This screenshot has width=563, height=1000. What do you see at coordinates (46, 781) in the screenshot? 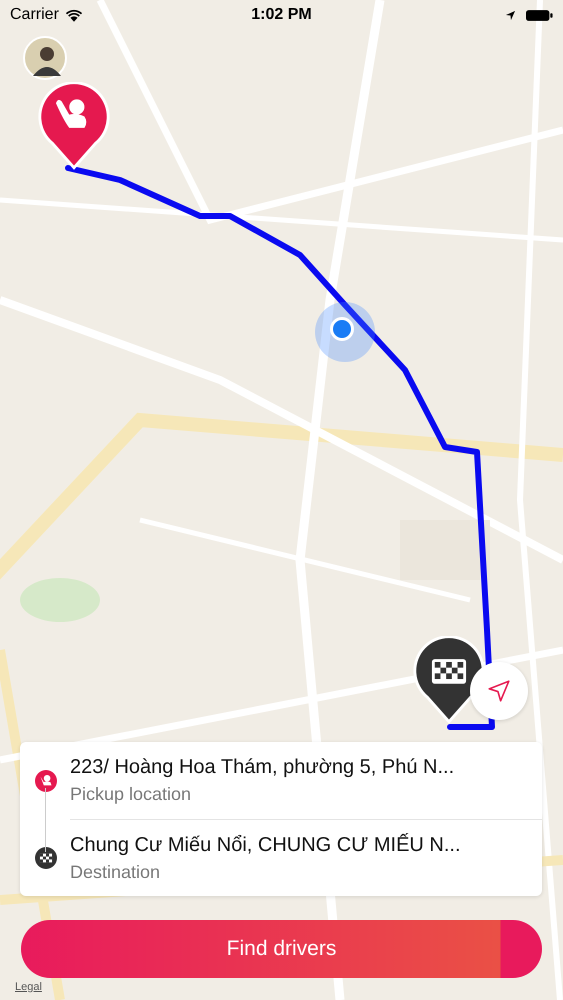
I see `pickup-person-icon` at bounding box center [46, 781].